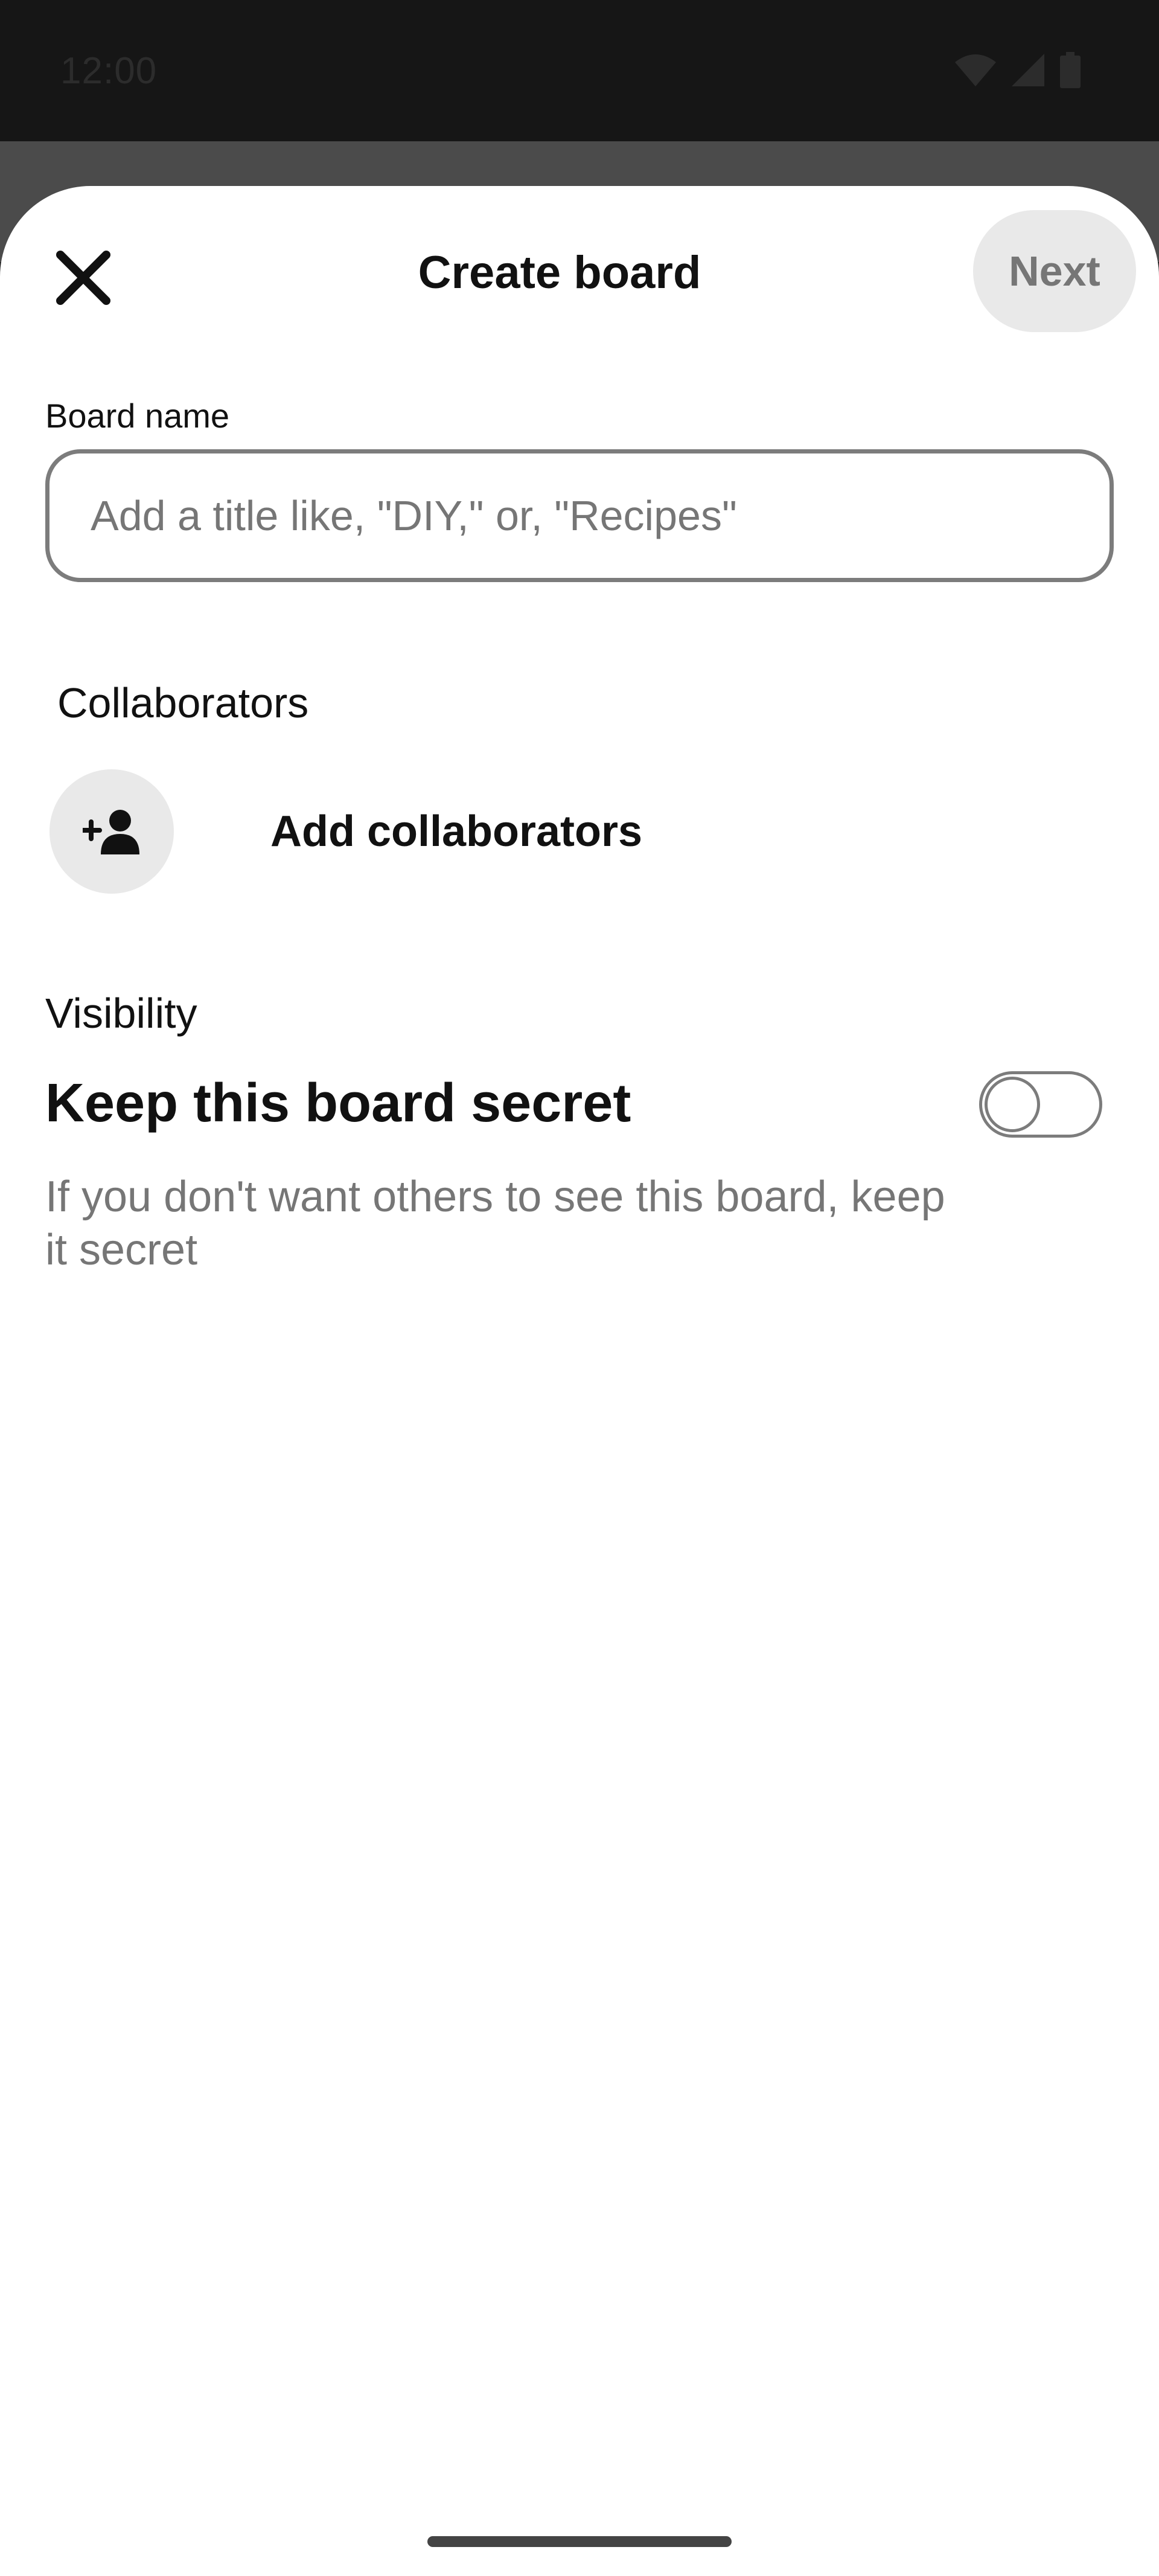  I want to click on status-bar: 12:00, so click(579, 70).